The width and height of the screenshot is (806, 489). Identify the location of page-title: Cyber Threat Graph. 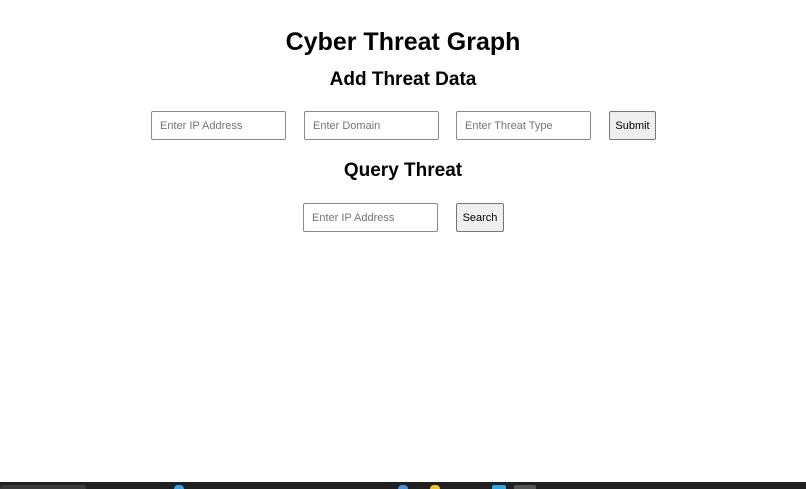
(403, 42).